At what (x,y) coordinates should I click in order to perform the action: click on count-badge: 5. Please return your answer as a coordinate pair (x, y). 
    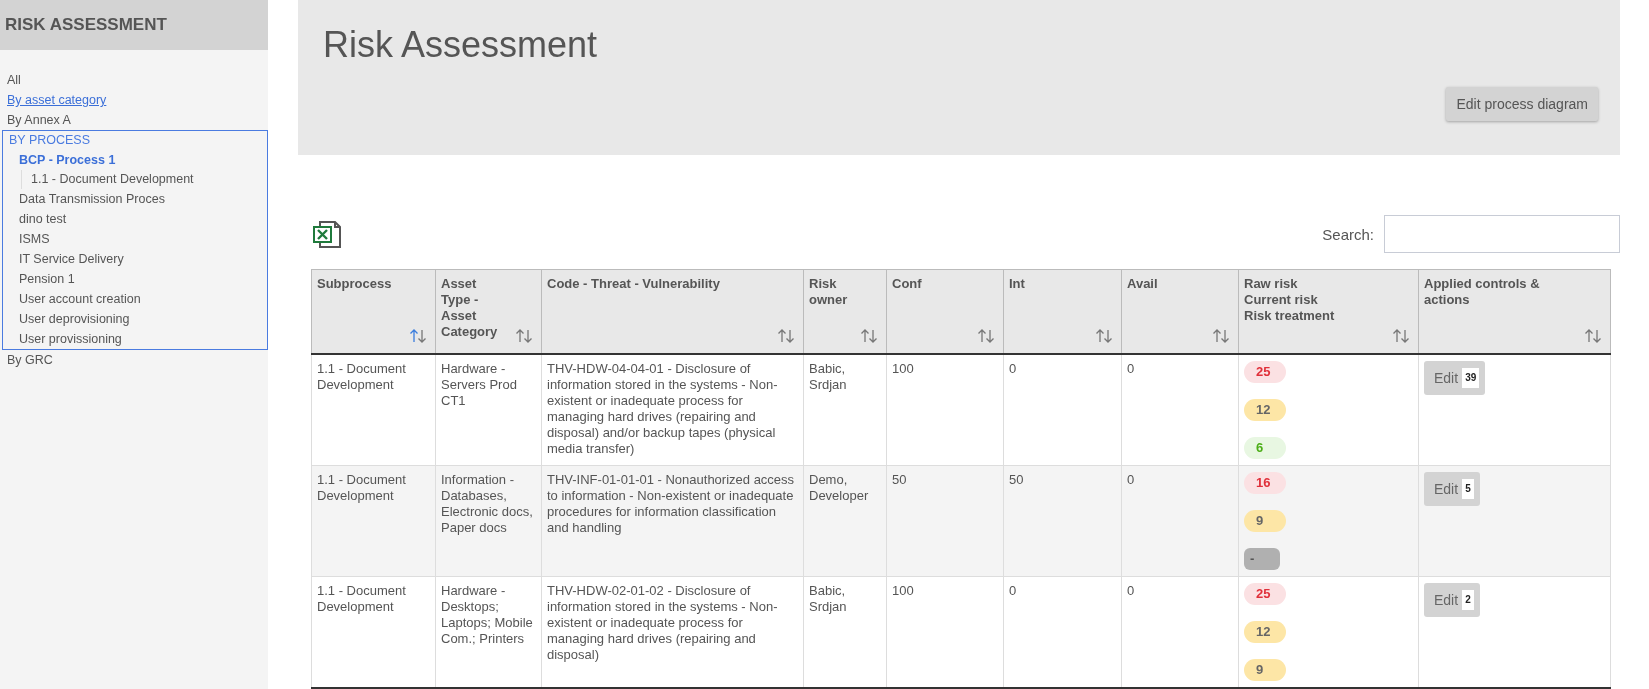
    Looking at the image, I should click on (1468, 488).